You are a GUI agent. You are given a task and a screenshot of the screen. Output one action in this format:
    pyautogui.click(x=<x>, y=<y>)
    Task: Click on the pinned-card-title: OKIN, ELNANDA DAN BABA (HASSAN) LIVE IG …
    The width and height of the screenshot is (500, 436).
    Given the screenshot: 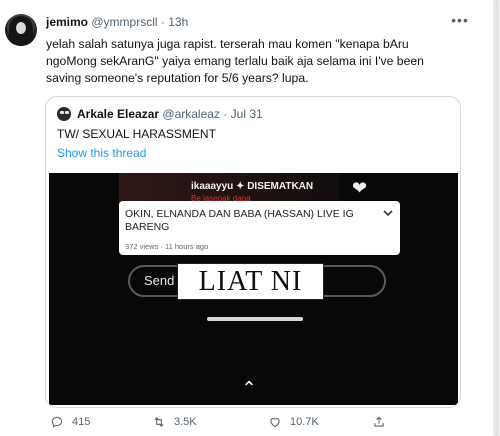 What is the action you would take?
    pyautogui.click(x=239, y=220)
    